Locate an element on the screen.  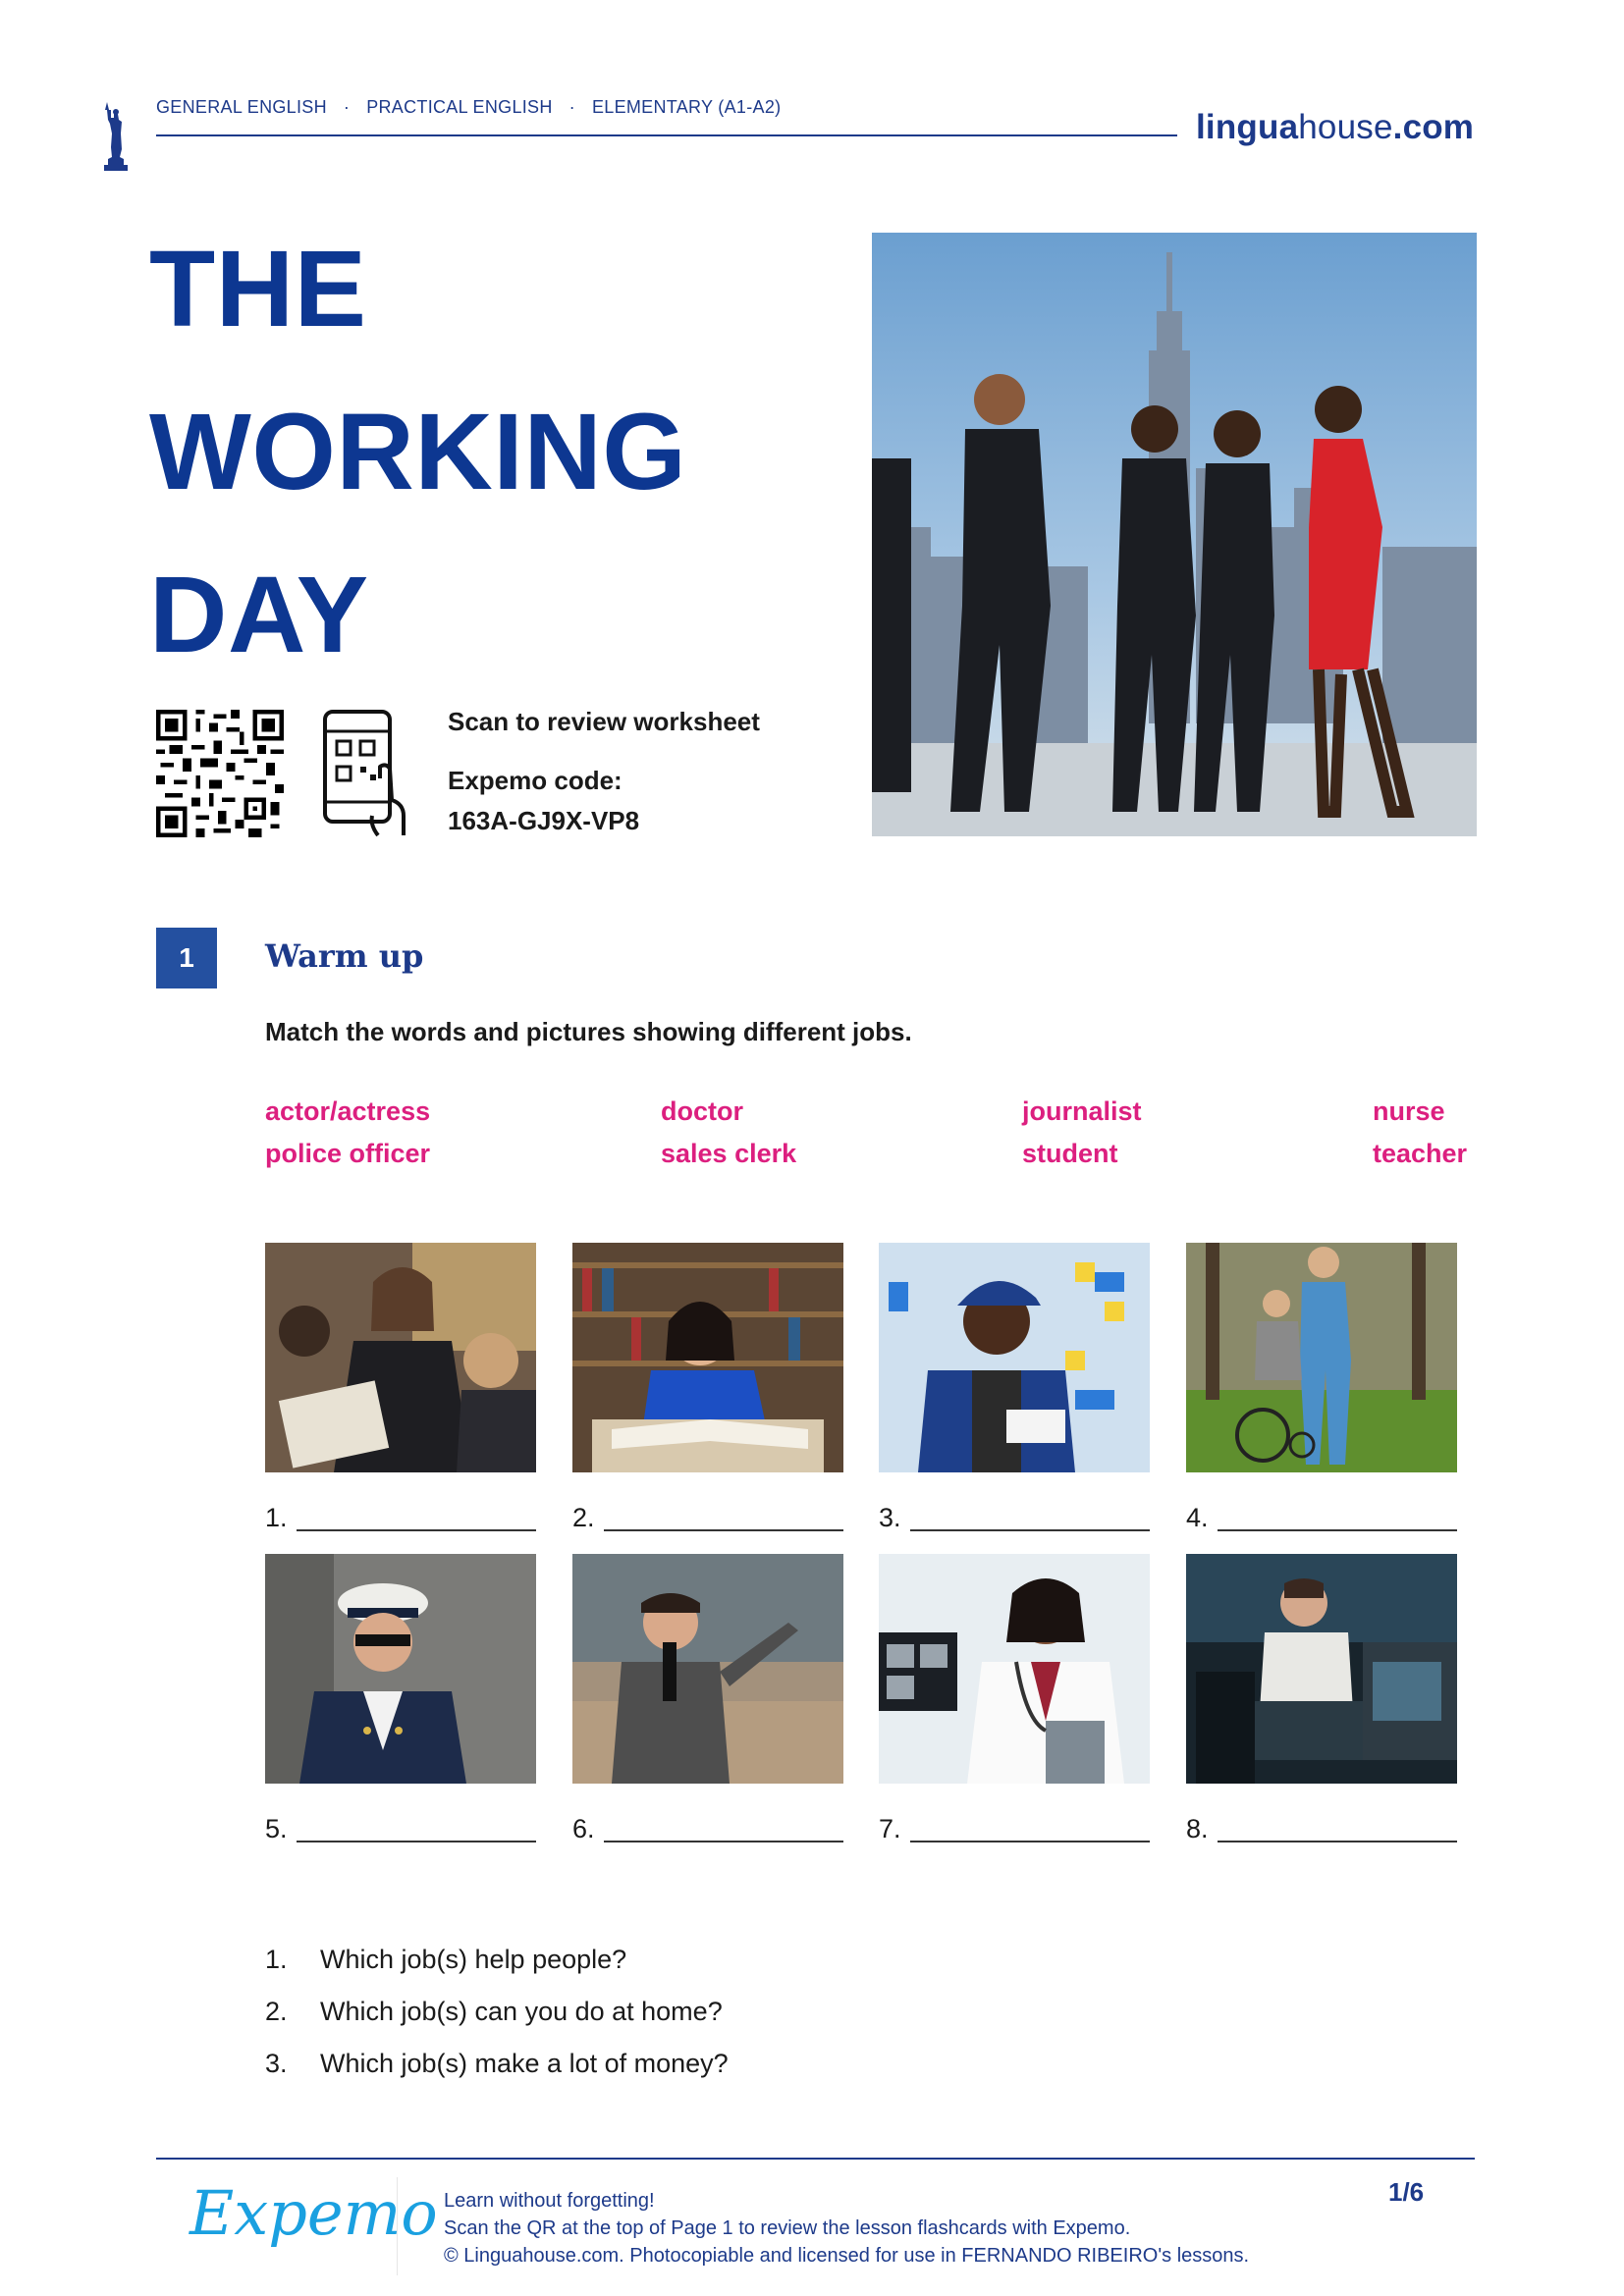
question-item: 1. Which job(s) help people? is located at coordinates (445, 1960).